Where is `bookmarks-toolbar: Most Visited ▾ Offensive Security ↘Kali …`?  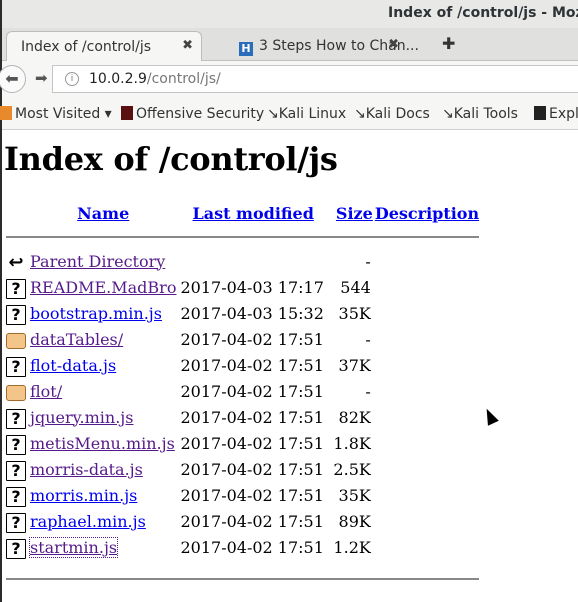 bookmarks-toolbar: Most Visited ▾ Offensive Security ↘Kali … is located at coordinates (289, 113).